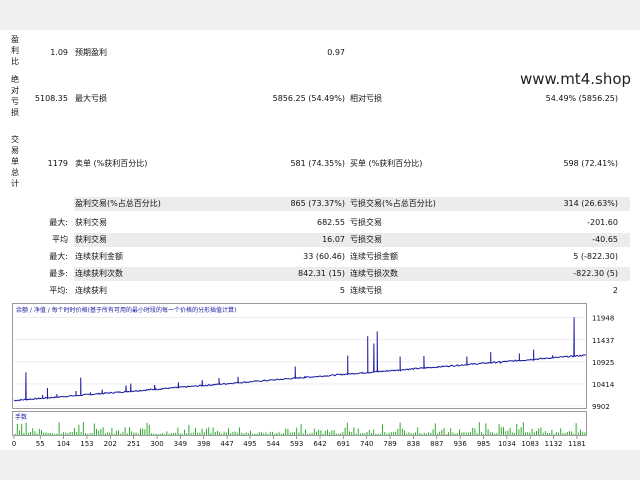  Describe the element at coordinates (300, 428) in the screenshot. I see `volume-bars` at that location.